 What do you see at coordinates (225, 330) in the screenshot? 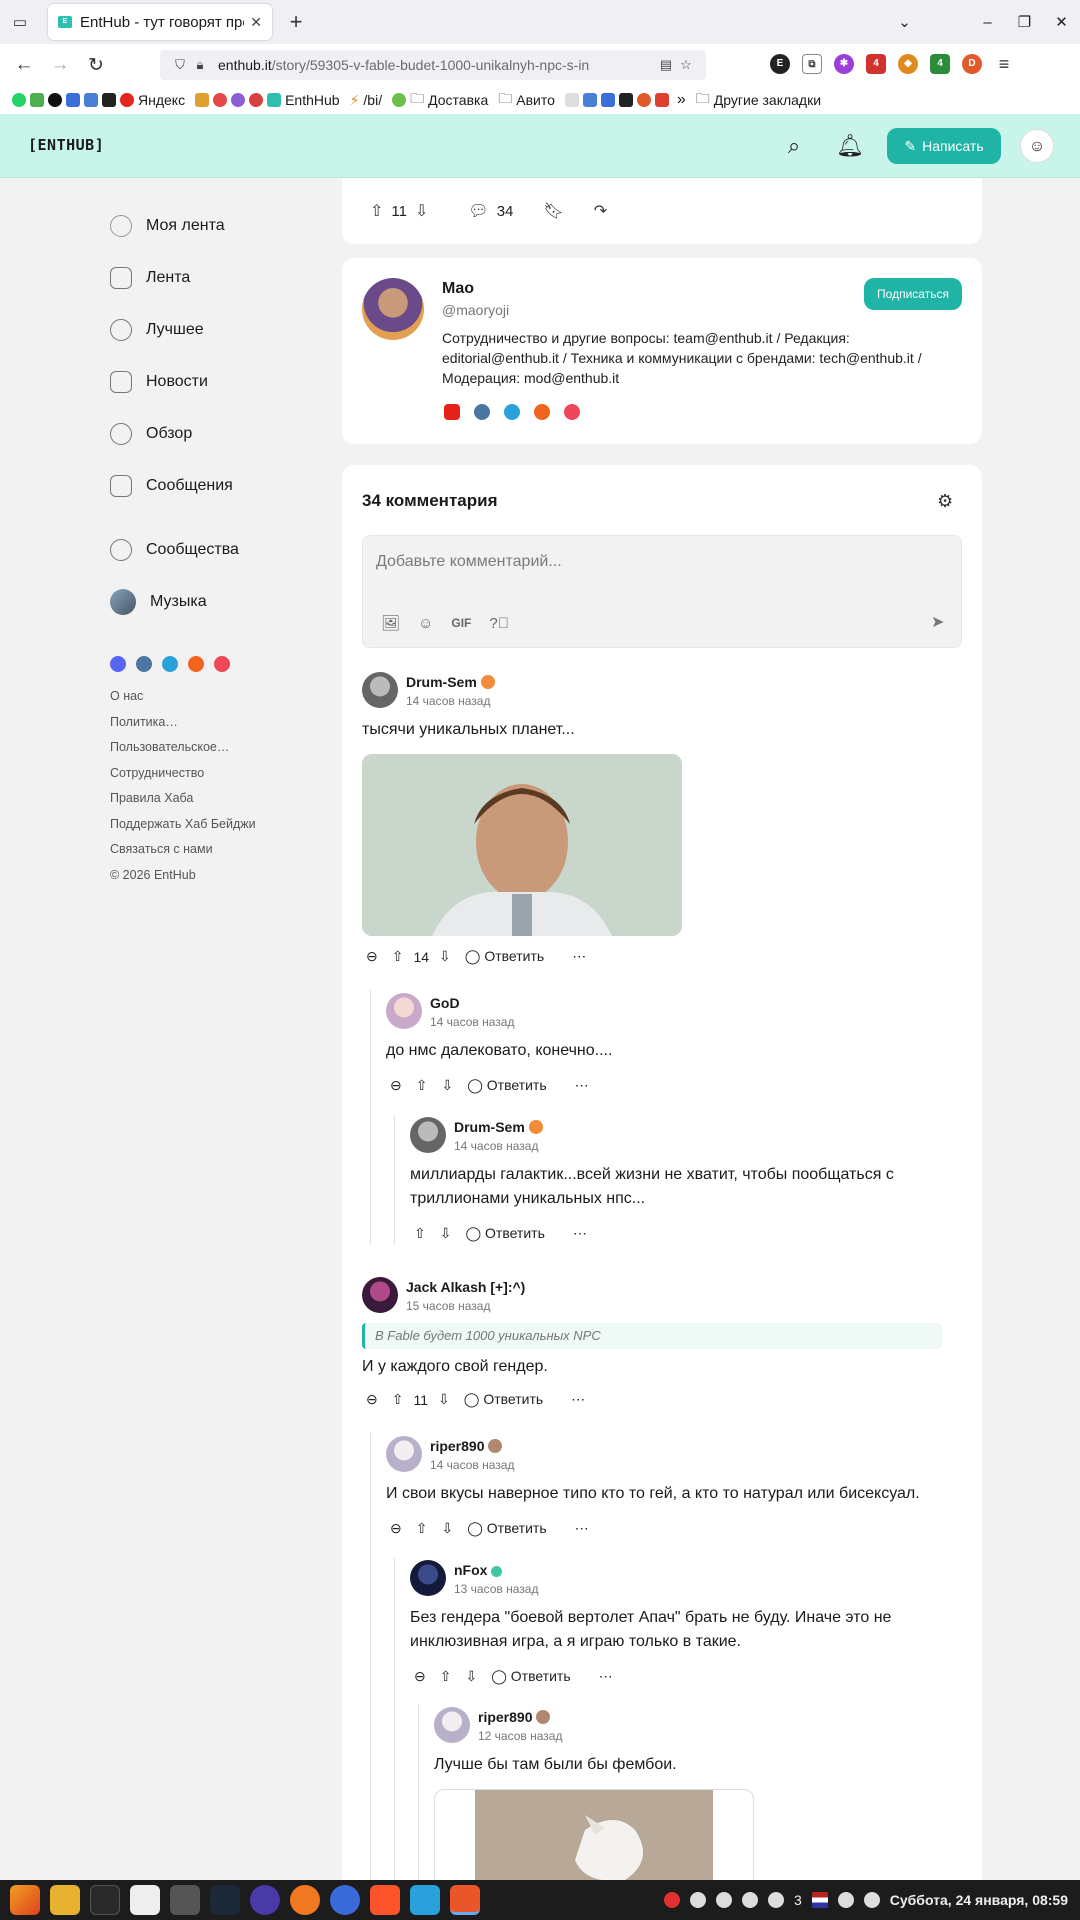
I see `sidebar-item-best: Лучшее` at bounding box center [225, 330].